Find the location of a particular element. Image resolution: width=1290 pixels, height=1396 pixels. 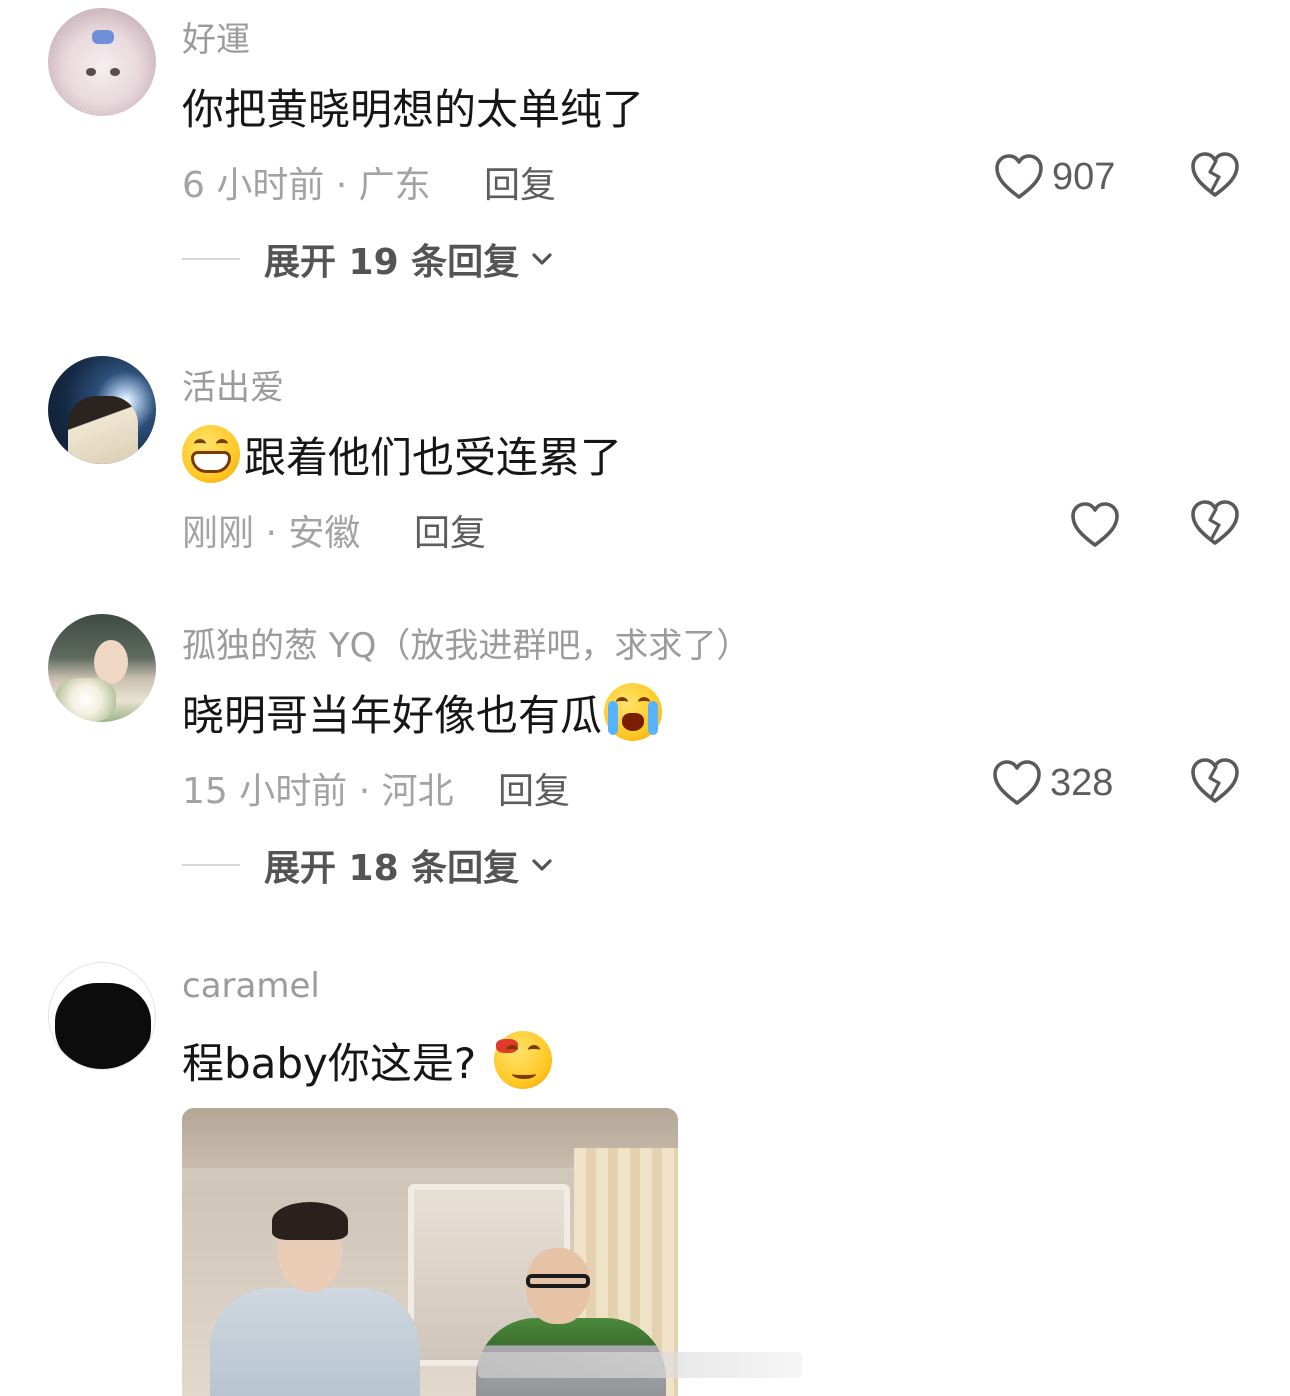

expand-replies-label: 展开 19 条回复 is located at coordinates (392, 262).